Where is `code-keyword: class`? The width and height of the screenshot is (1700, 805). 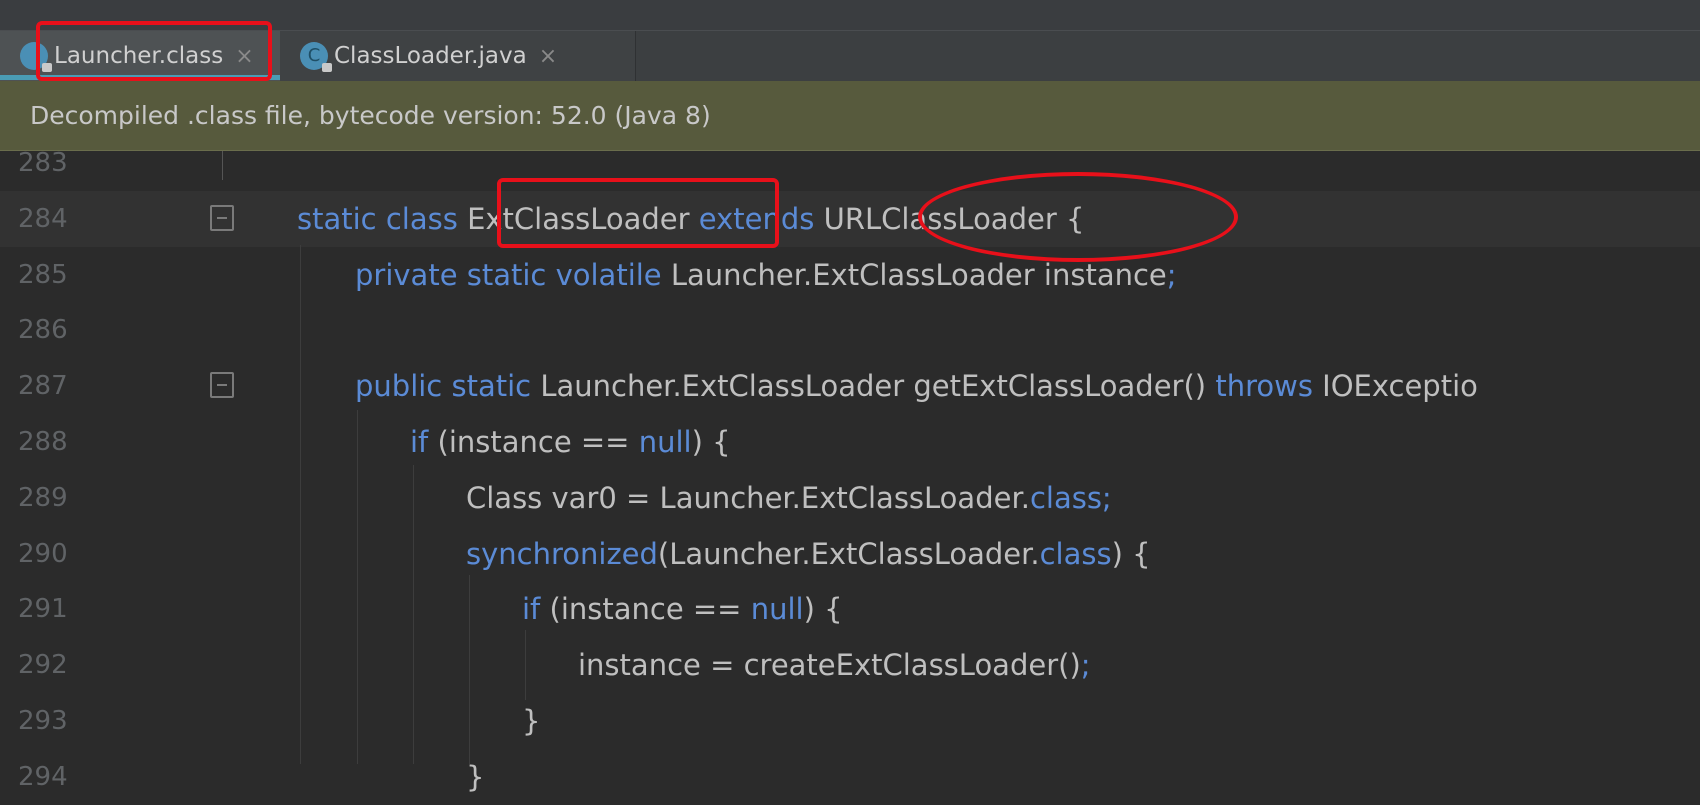
code-keyword: class is located at coordinates (1075, 553).